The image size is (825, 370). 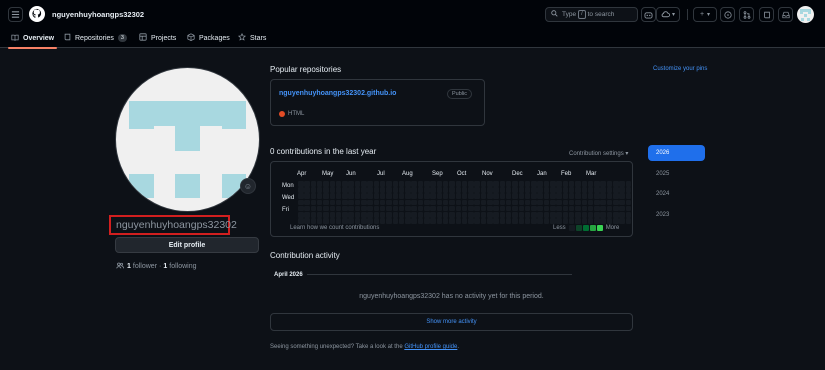 I want to click on copilot-icon, so click(x=648, y=14).